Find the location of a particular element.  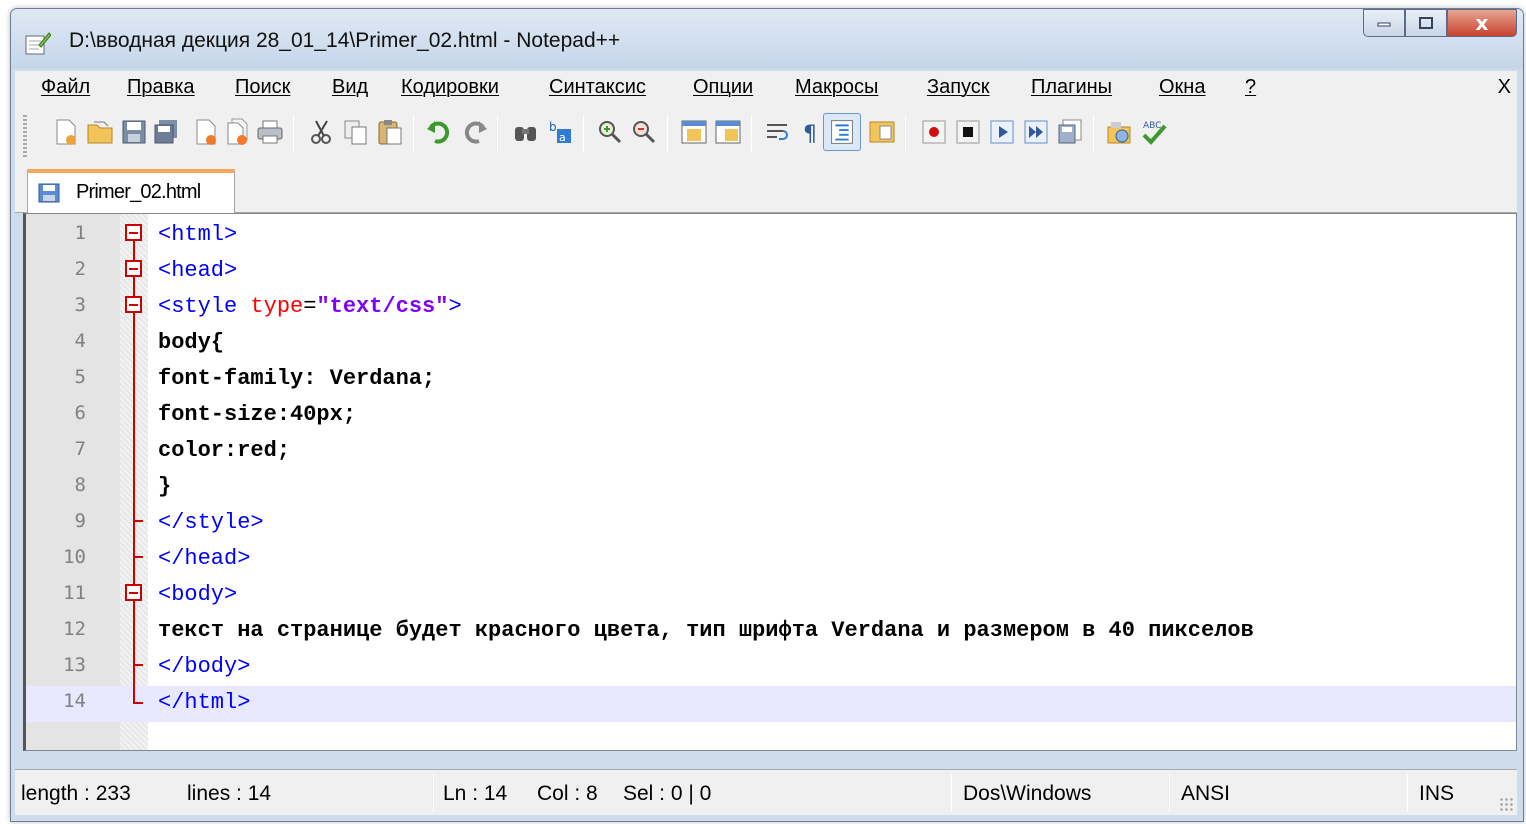

save-all-icon is located at coordinates (166, 132).